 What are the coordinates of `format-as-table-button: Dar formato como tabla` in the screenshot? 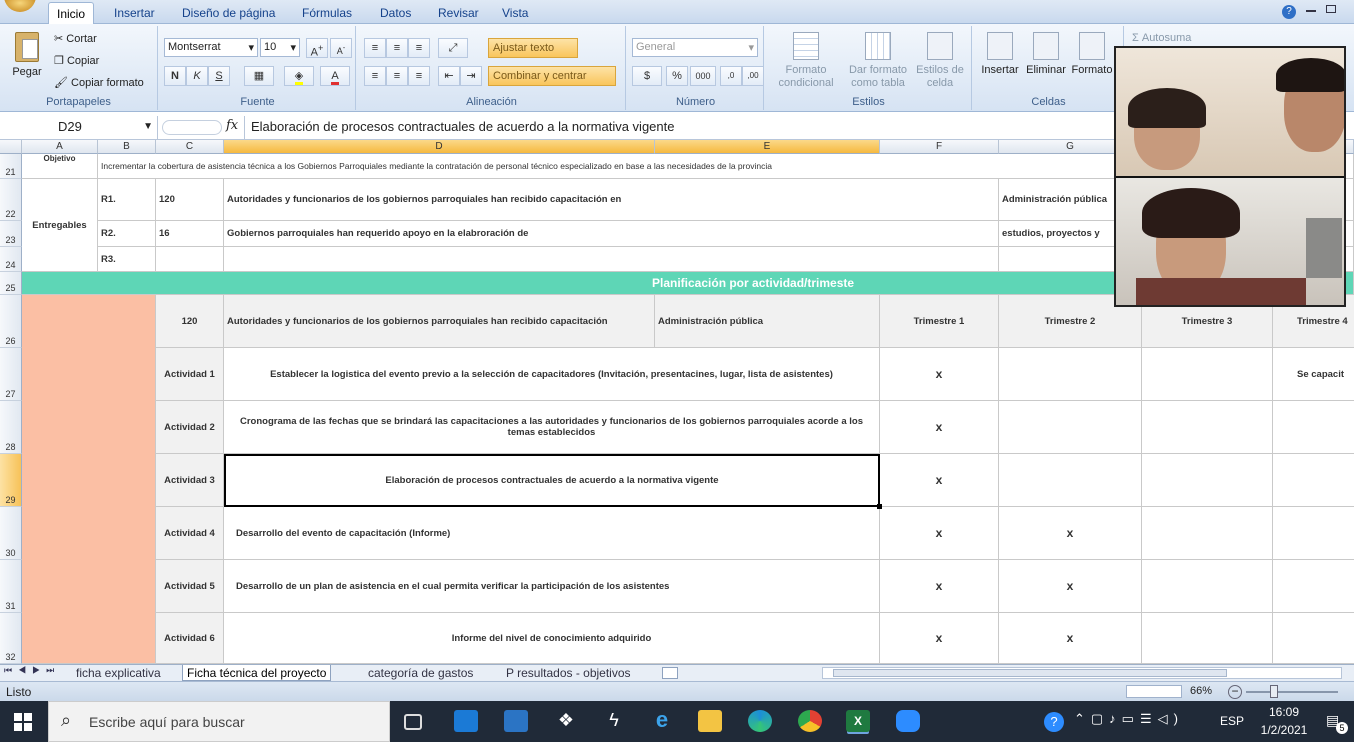 It's located at (878, 61).